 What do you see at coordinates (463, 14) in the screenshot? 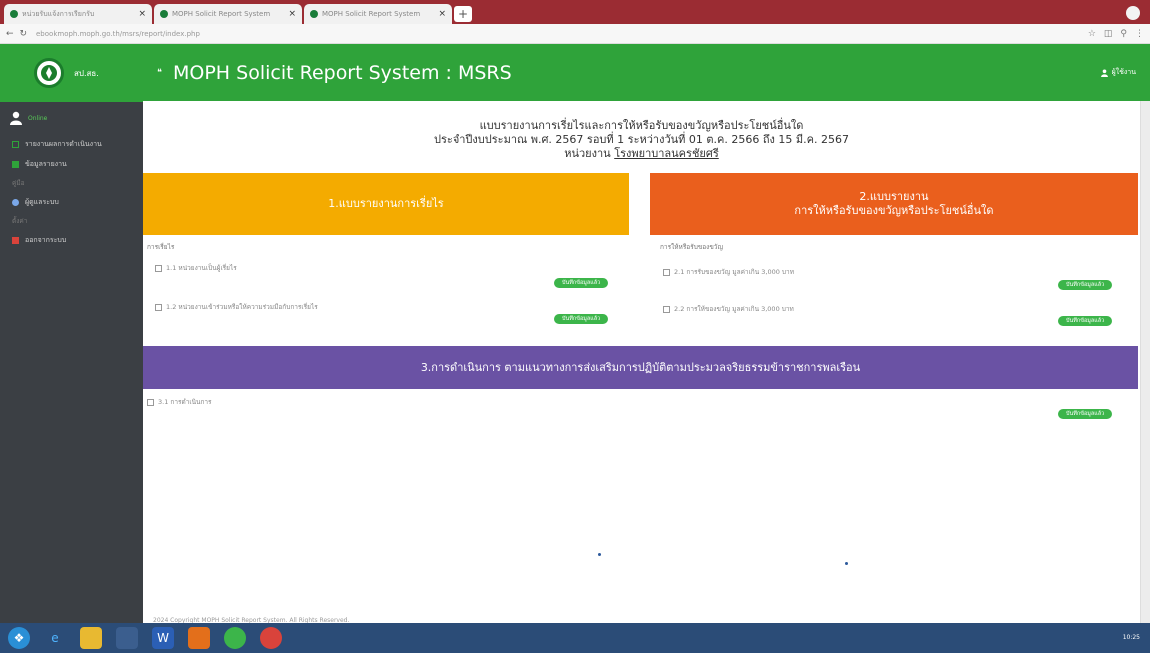
I see `new-tab-button: +` at bounding box center [463, 14].